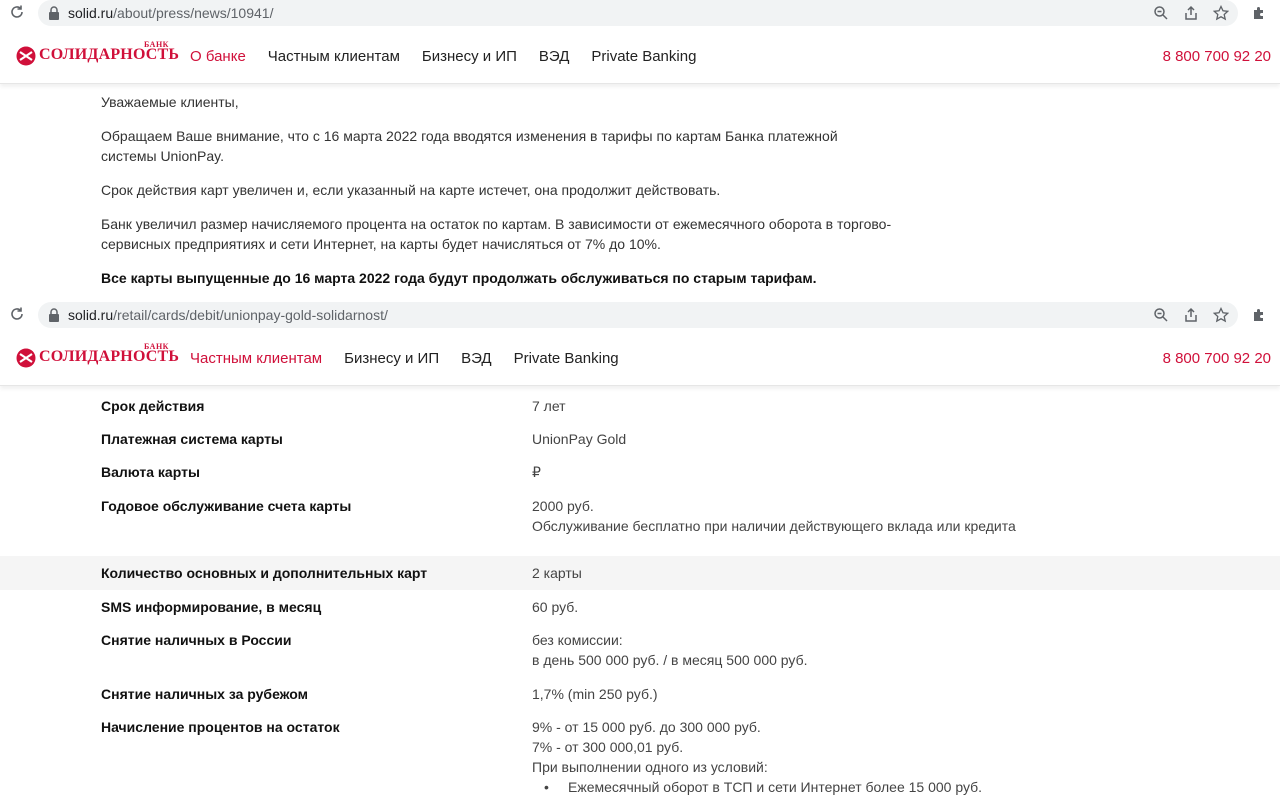 The height and width of the screenshot is (810, 1280). I want to click on news-paragraph: Уважаемые клиенты,, so click(170, 102).